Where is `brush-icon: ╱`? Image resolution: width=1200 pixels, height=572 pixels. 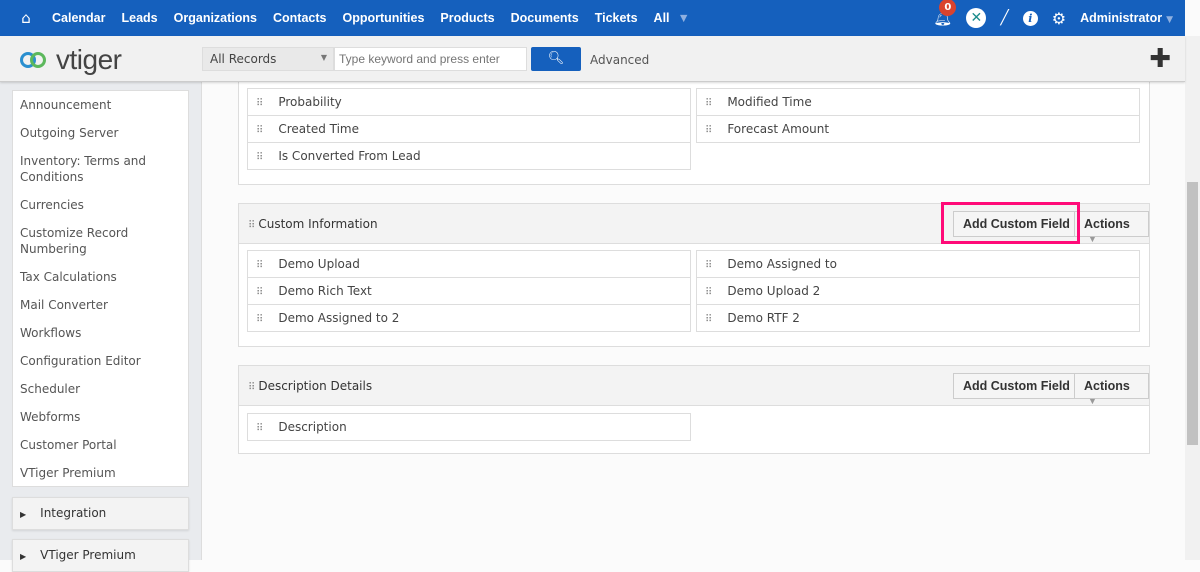 brush-icon: ╱ is located at coordinates (1004, 18).